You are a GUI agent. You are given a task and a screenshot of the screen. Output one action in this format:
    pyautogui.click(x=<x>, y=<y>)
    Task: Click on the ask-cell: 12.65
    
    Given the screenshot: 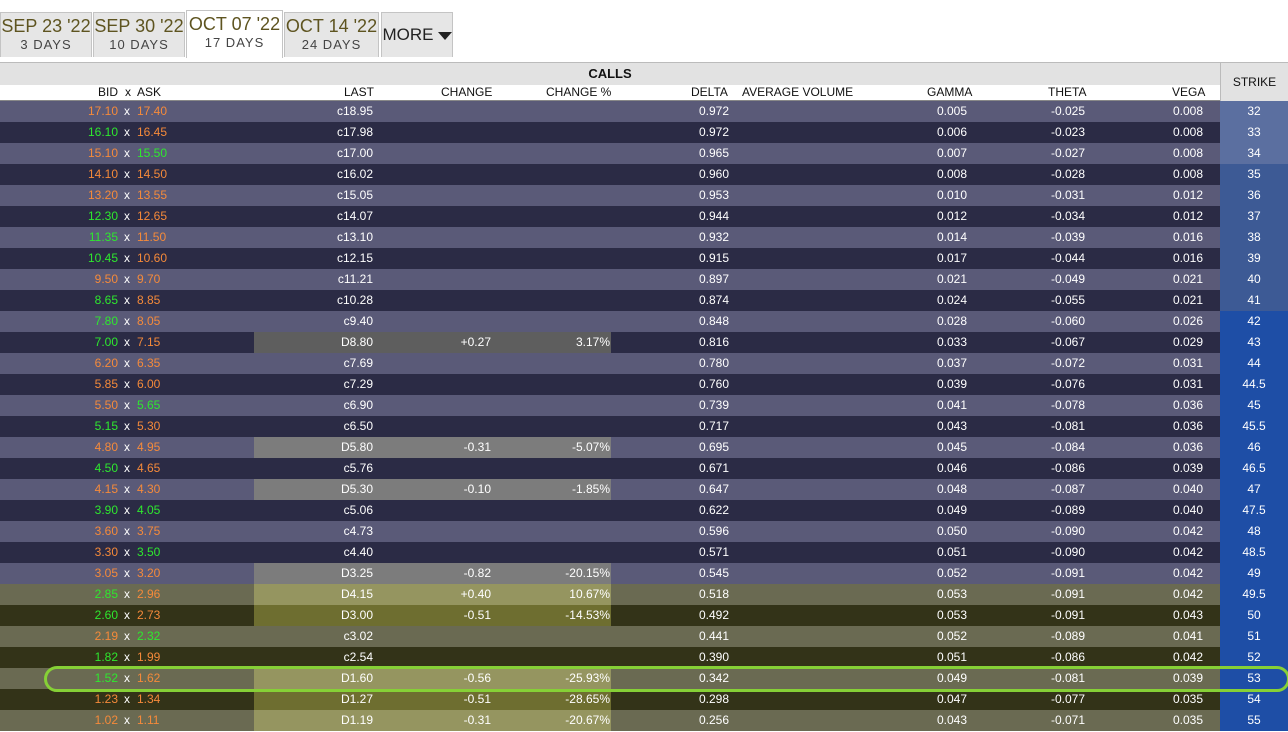 What is the action you would take?
    pyautogui.click(x=167, y=216)
    